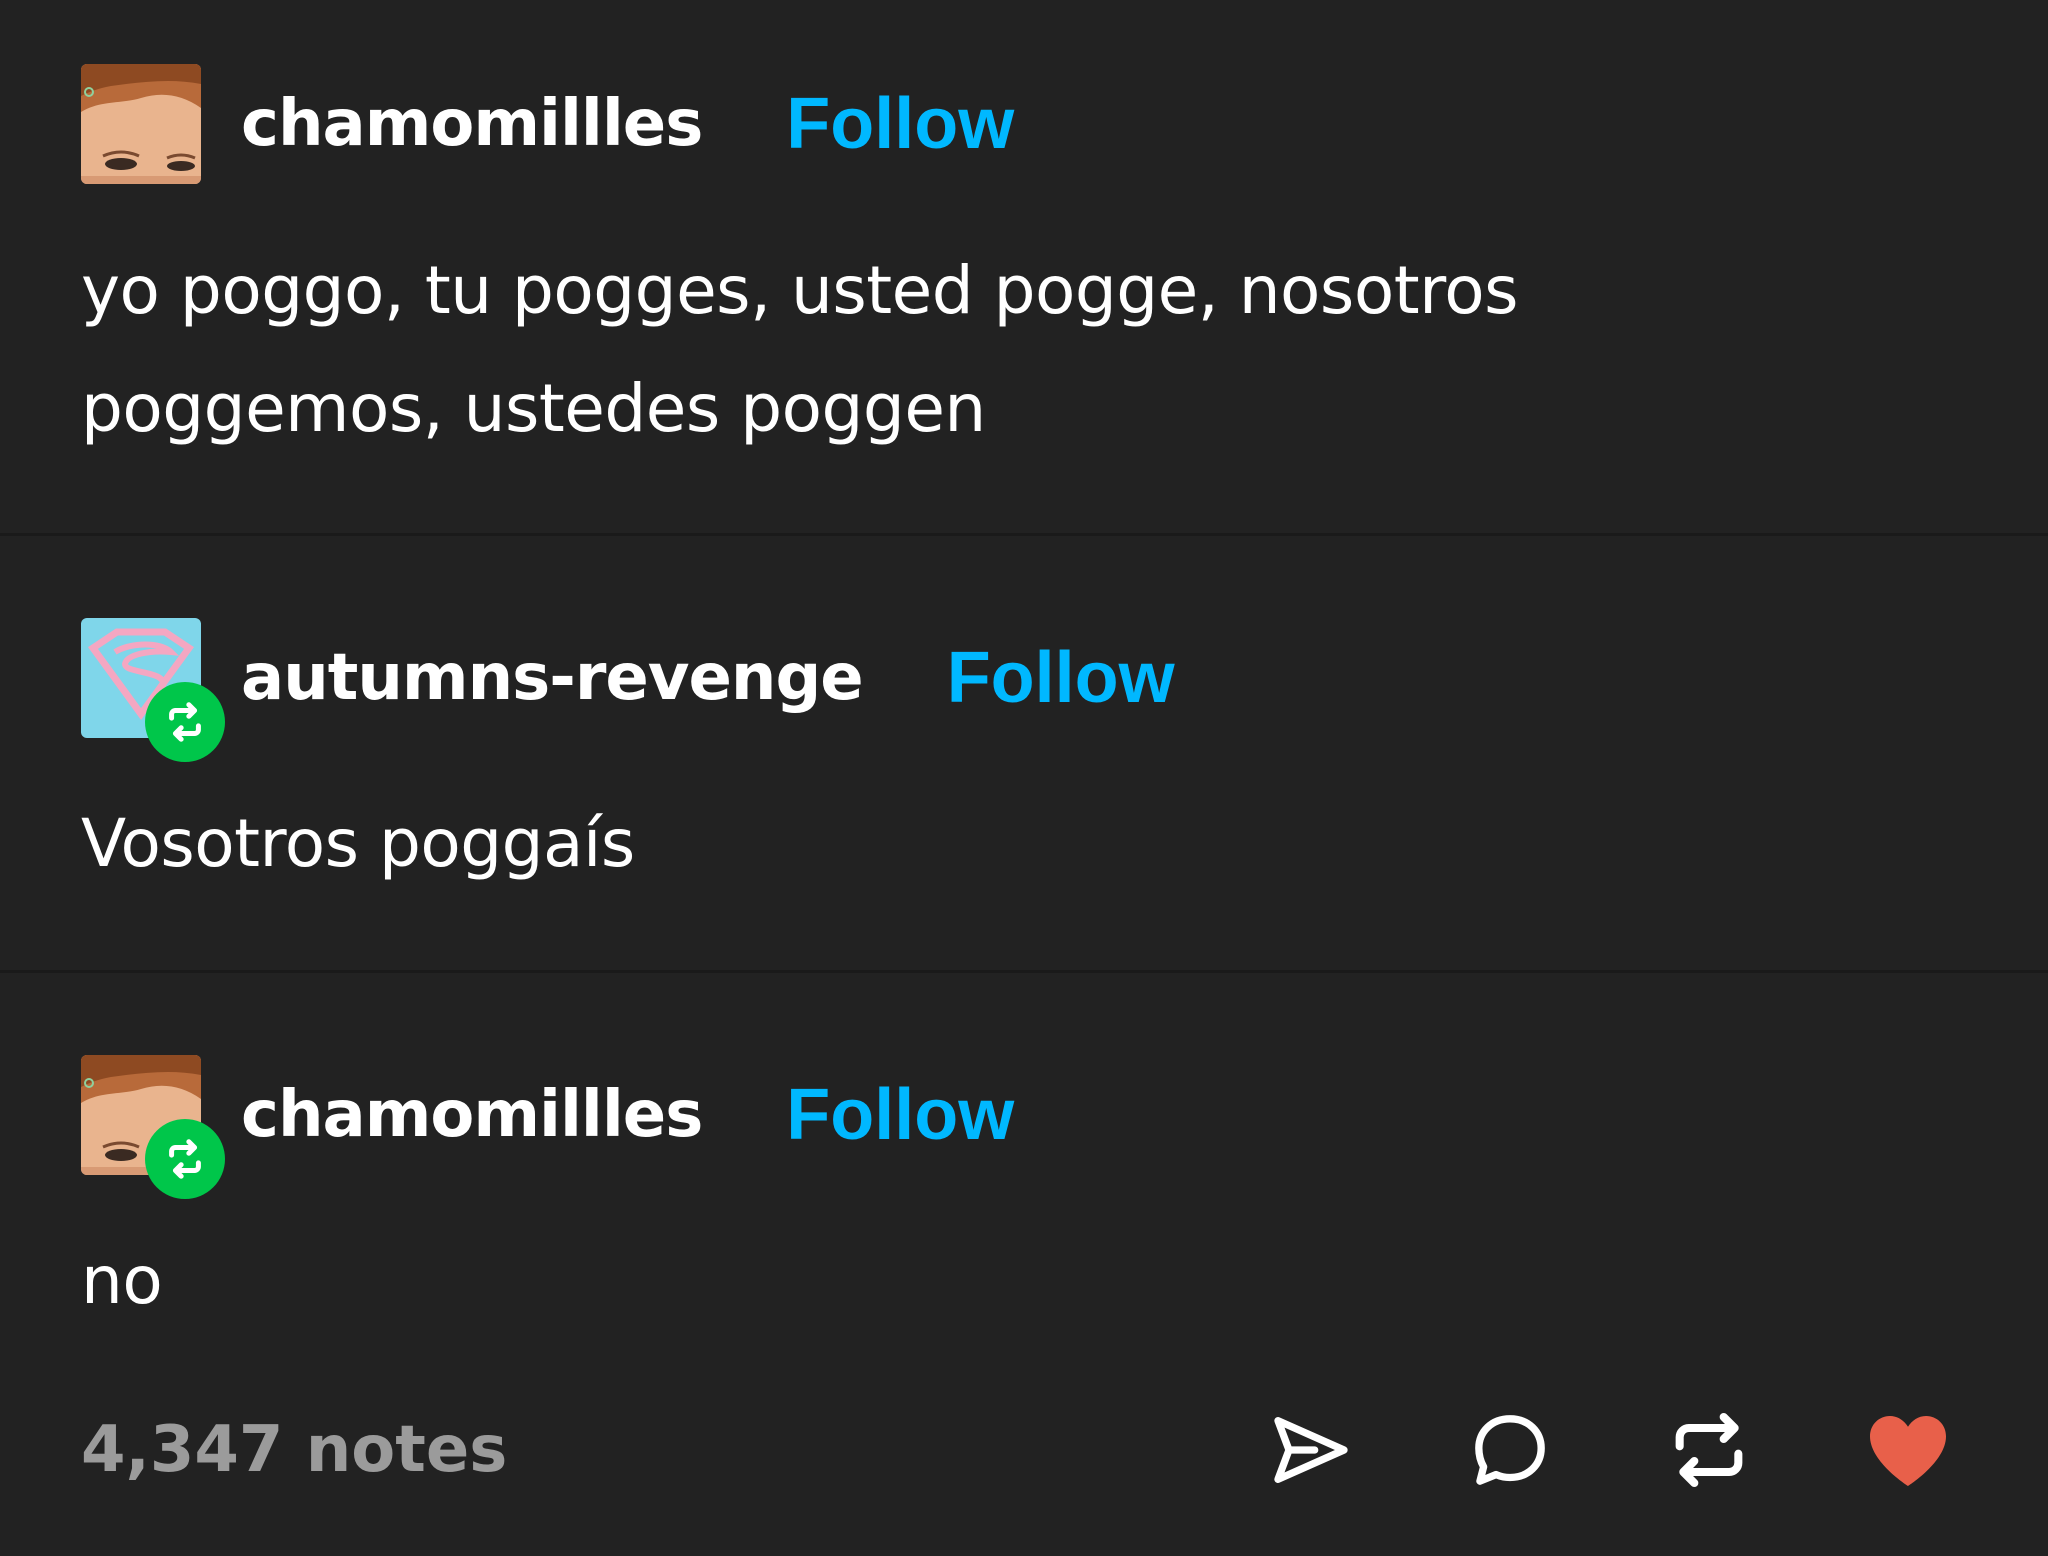  I want to click on like-icon, so click(1908, 1451).